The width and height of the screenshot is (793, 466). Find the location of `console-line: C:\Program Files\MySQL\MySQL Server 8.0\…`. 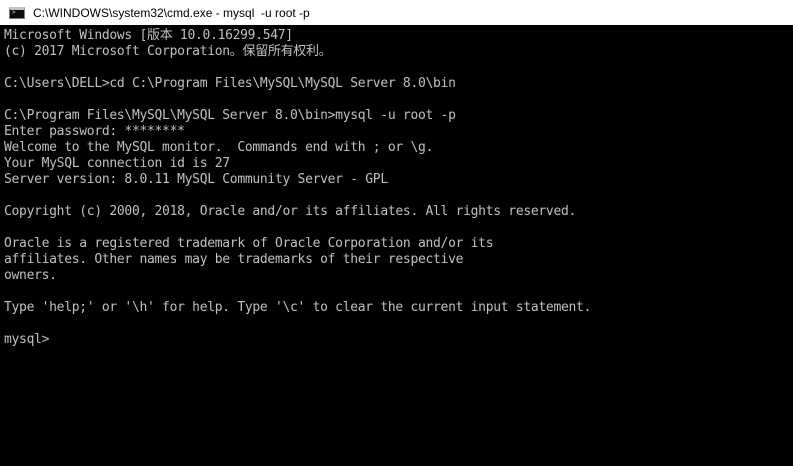

console-line: C:\Program Files\MySQL\MySQL Server 8.0\… is located at coordinates (230, 115).